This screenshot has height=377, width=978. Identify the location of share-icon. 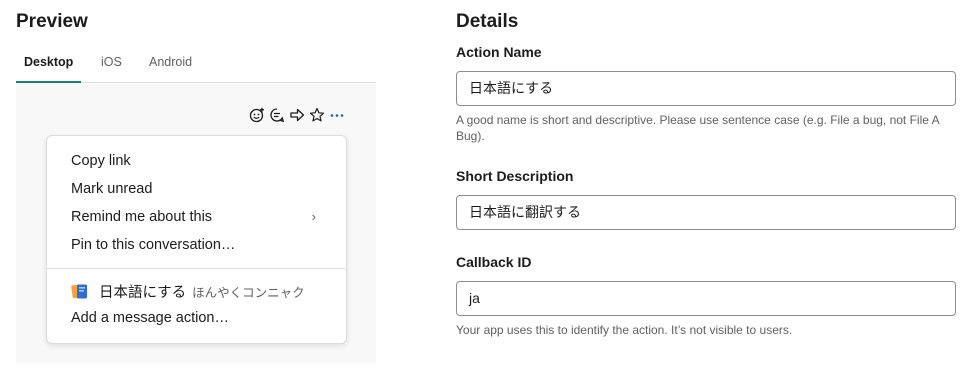
(296, 115).